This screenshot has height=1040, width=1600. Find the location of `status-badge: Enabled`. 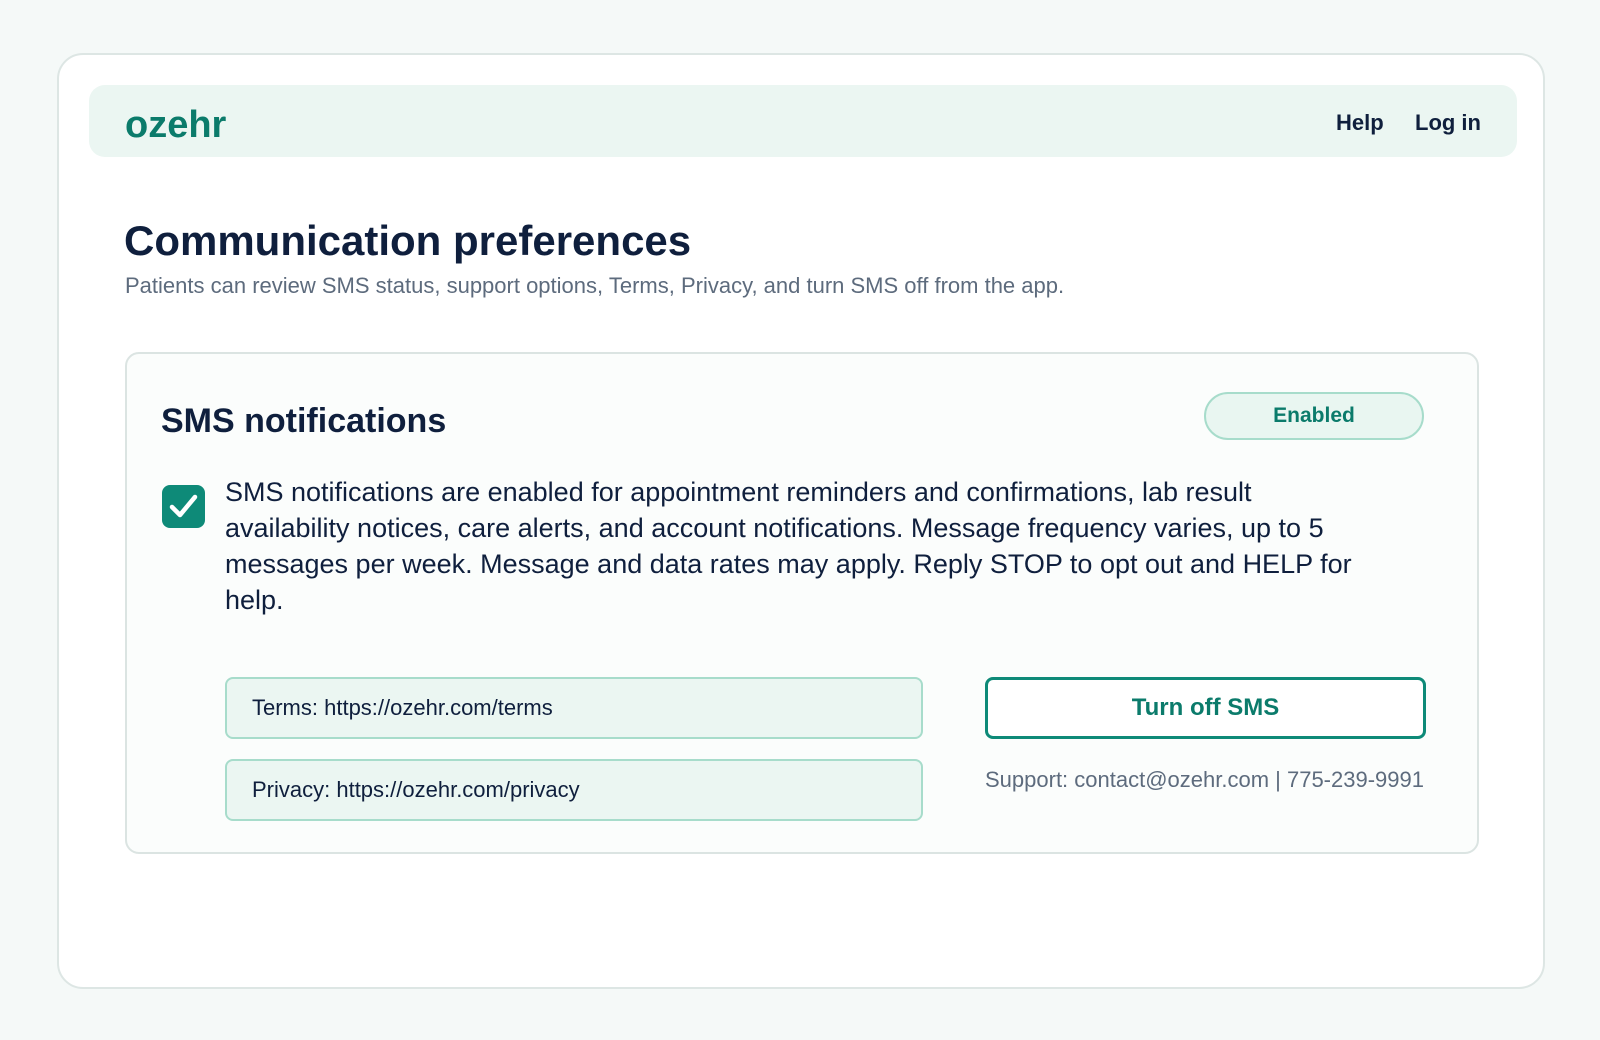

status-badge: Enabled is located at coordinates (1314, 416).